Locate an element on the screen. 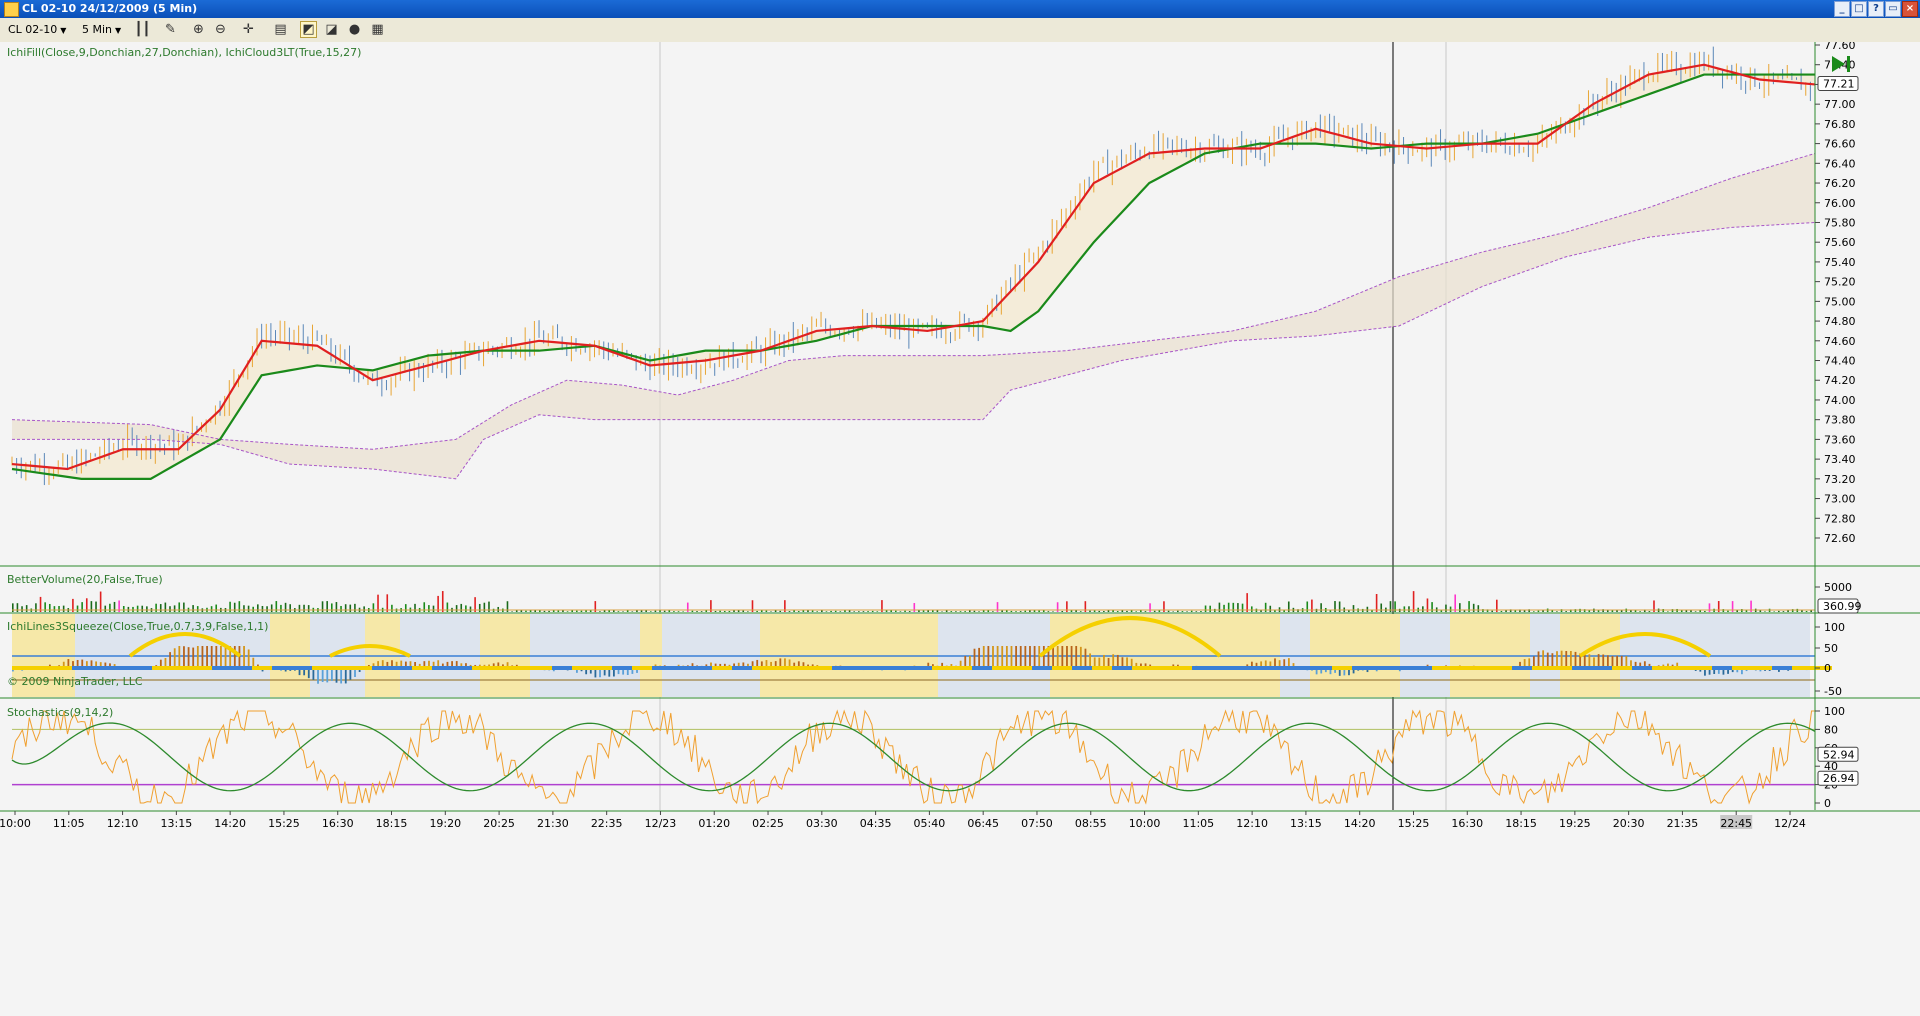  help-button: ? is located at coordinates (1876, 9).